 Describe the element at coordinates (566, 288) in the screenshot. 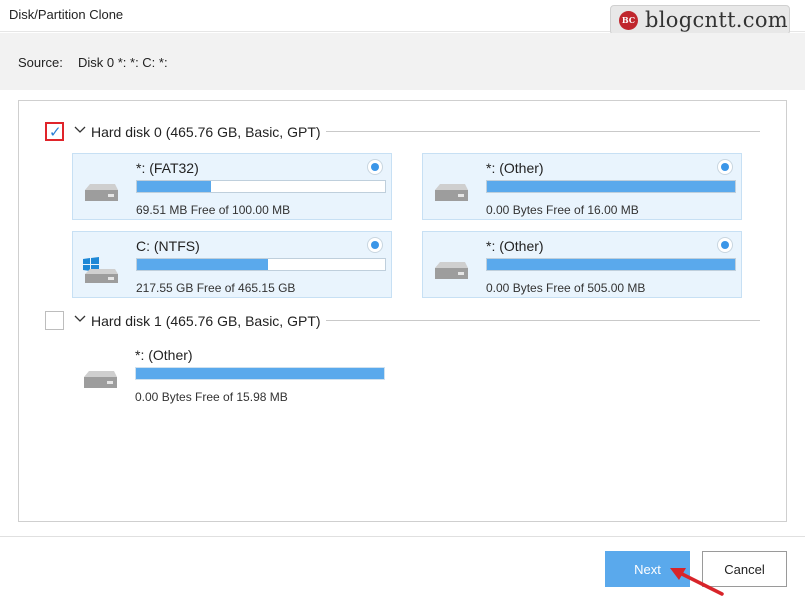

I see `partition-free-space: 0.00 Bytes Free of 505.00 MB` at that location.